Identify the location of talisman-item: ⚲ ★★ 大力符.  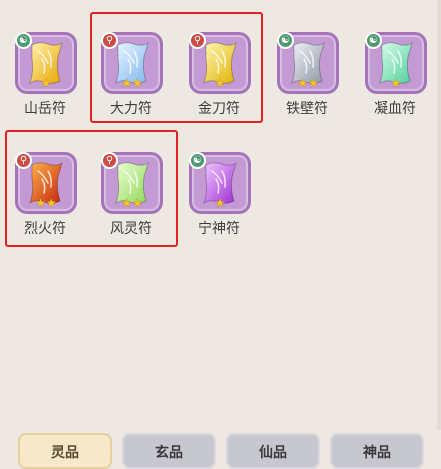
(131, 62).